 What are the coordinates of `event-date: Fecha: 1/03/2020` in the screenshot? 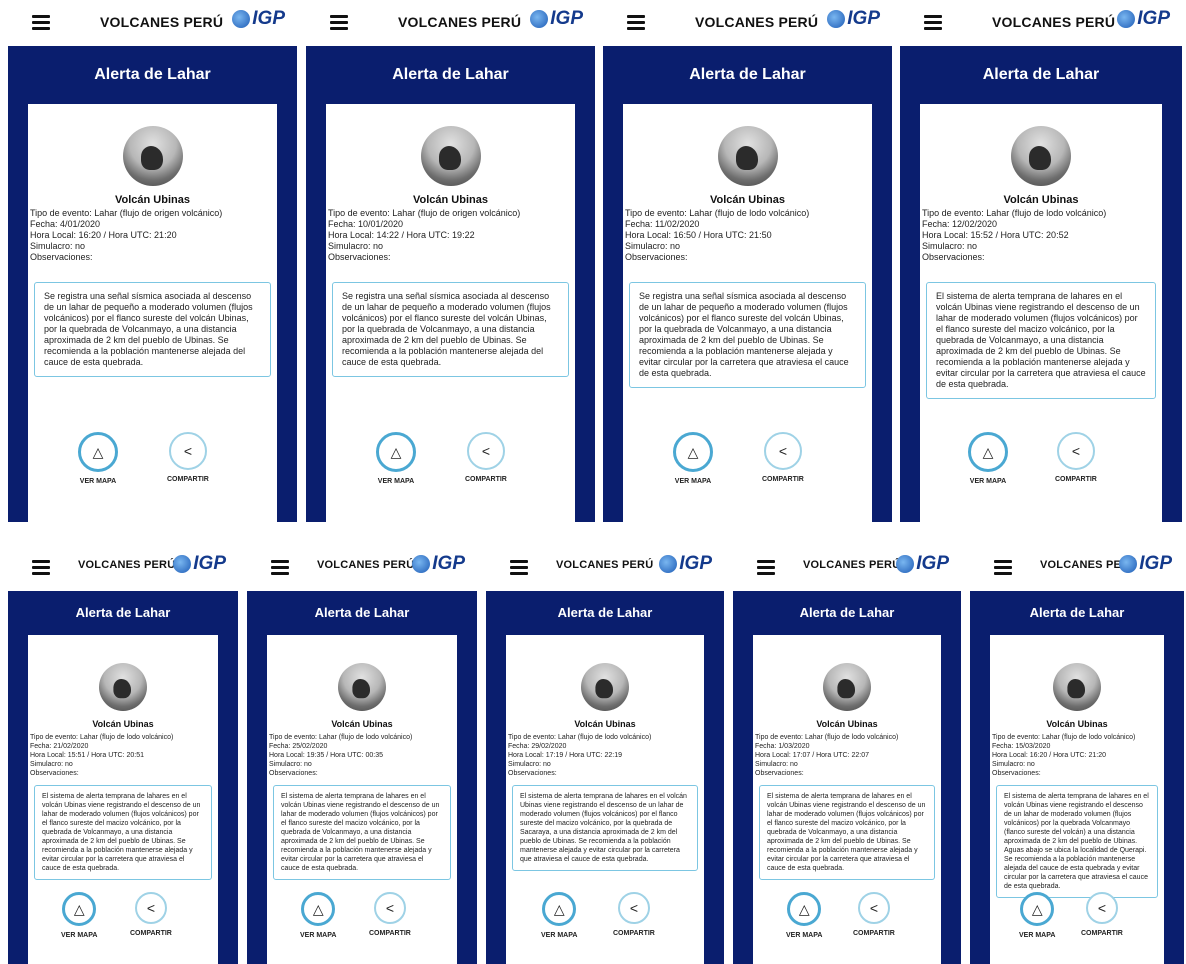 It's located at (782, 746).